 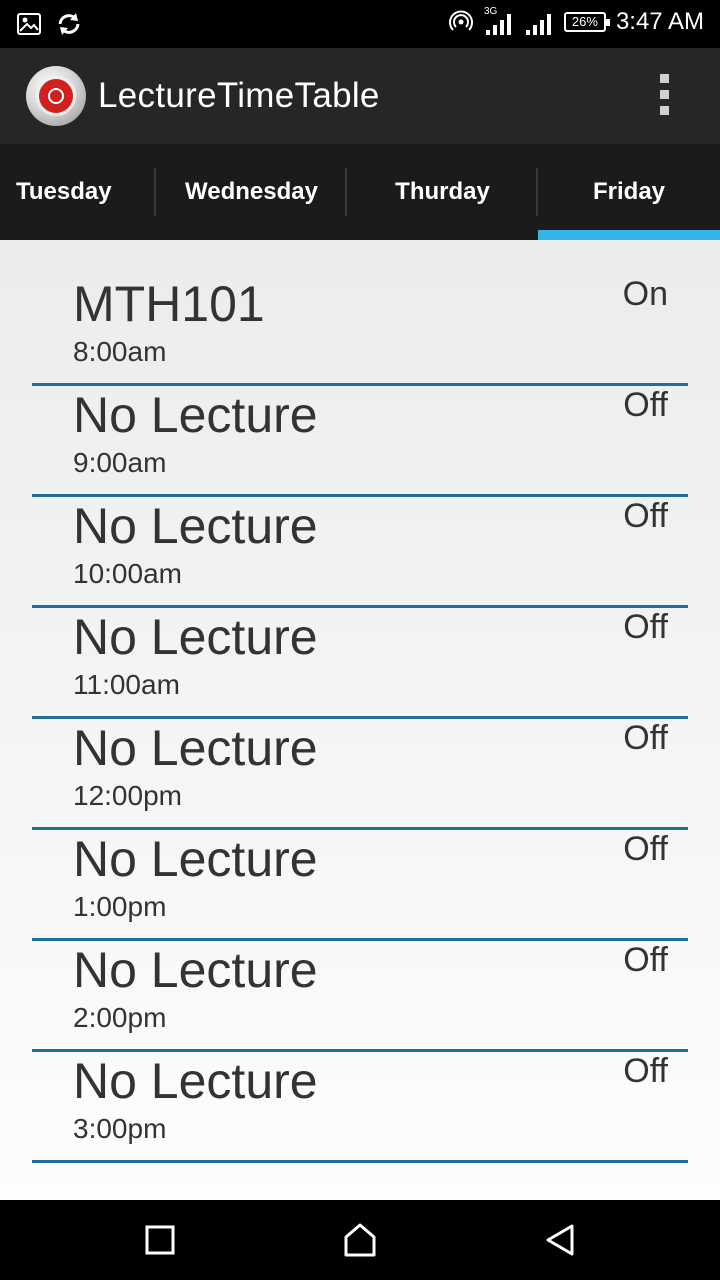 What do you see at coordinates (360, 552) in the screenshot?
I see `list-item: No Lecture 10:00am Off` at bounding box center [360, 552].